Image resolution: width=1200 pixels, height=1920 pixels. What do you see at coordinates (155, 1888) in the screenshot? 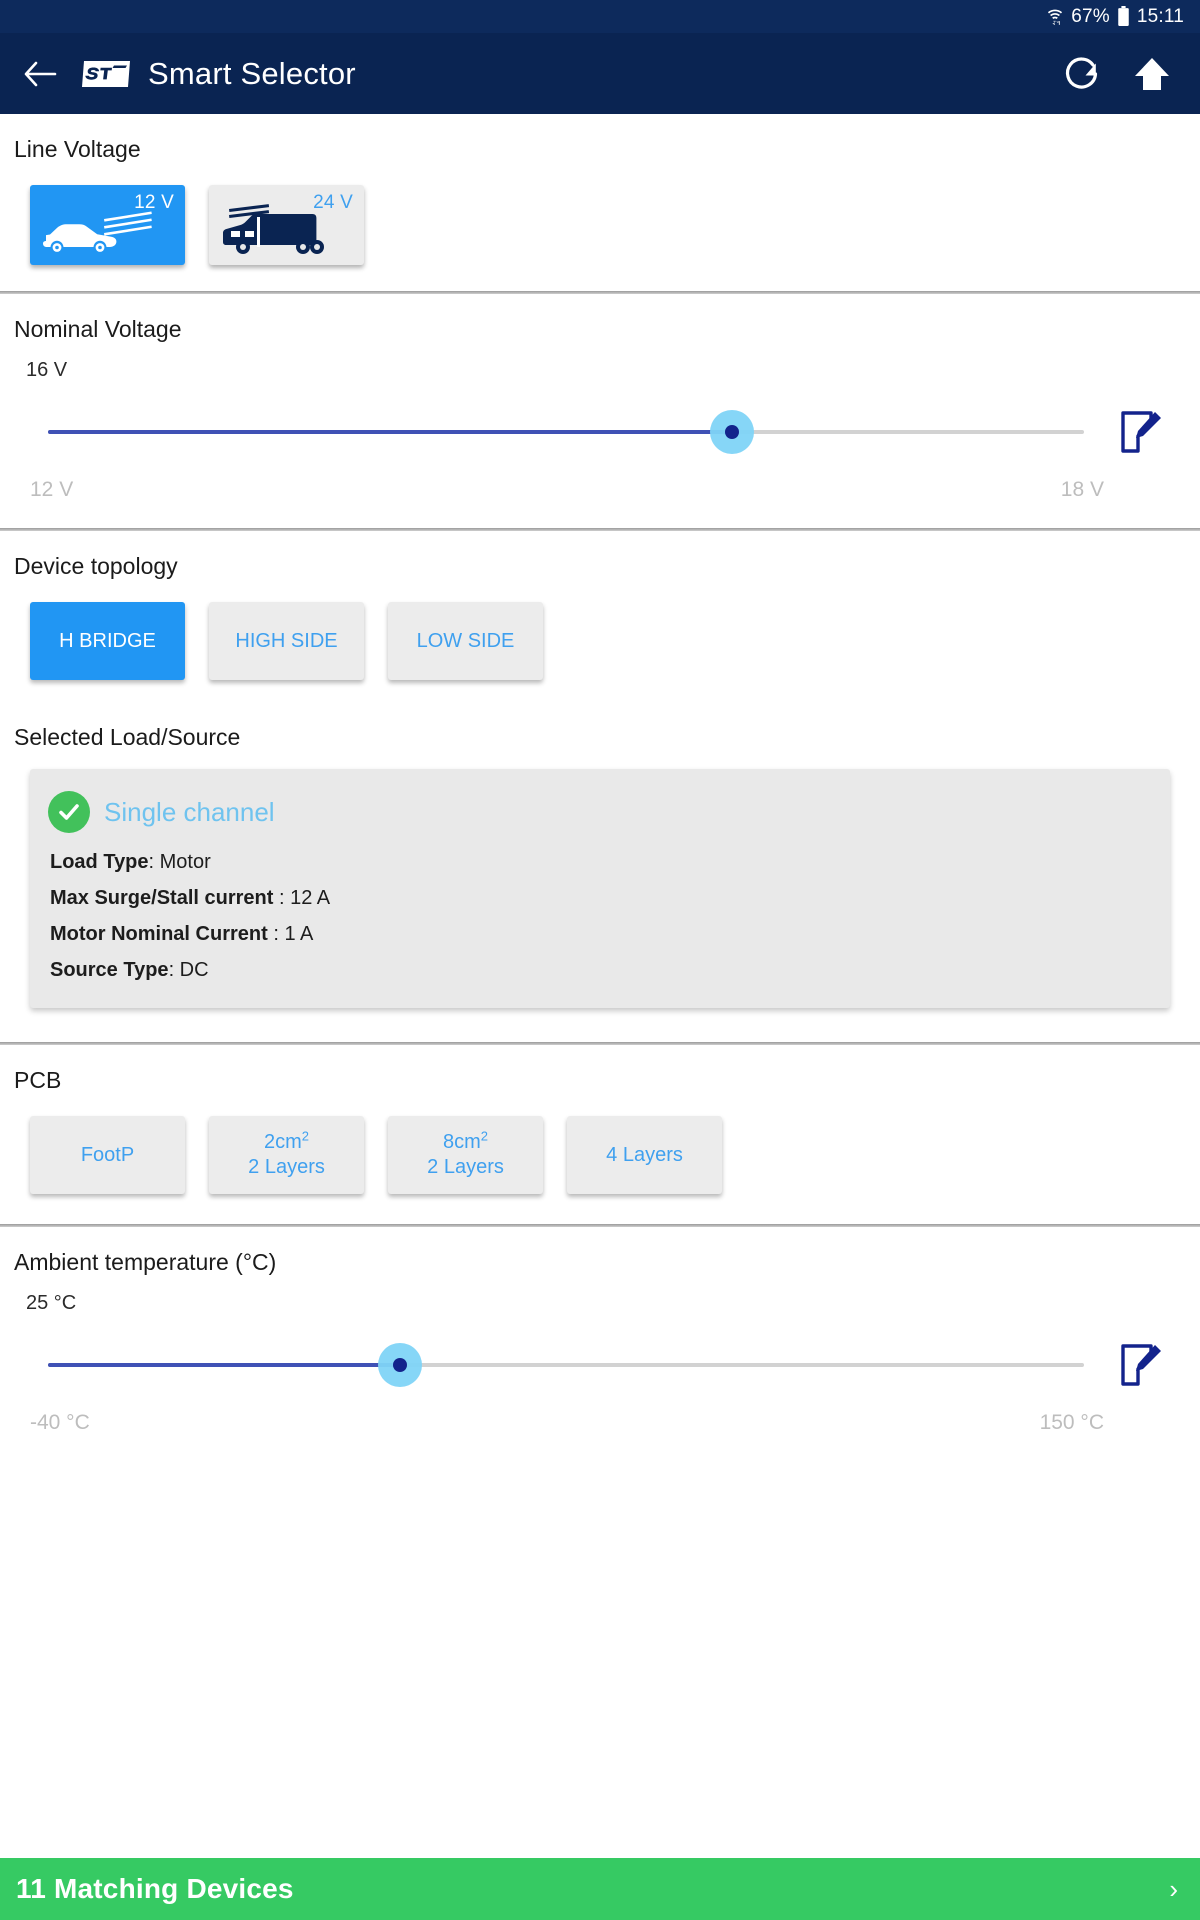
I see `matching-devices-label: 11 Matching Devices` at bounding box center [155, 1888].